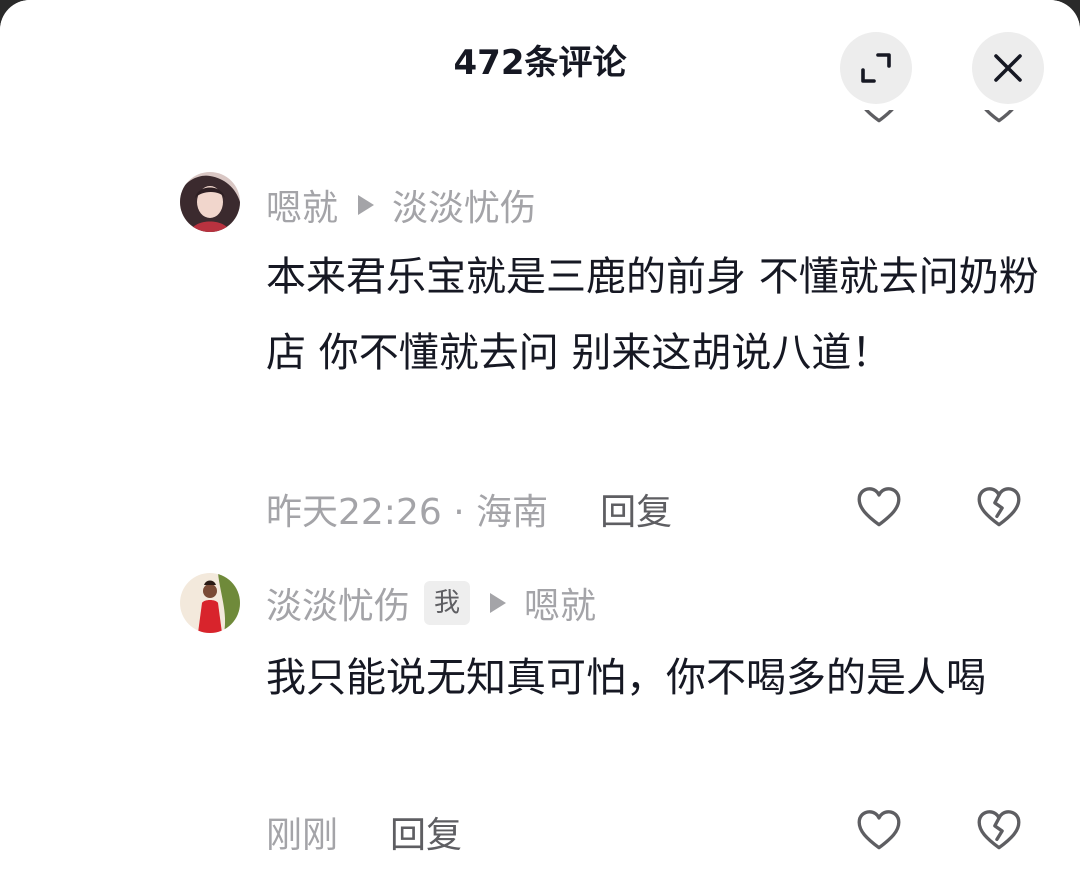 This screenshot has height=876, width=1080. I want to click on comment-author: 嗯就, so click(302, 205).